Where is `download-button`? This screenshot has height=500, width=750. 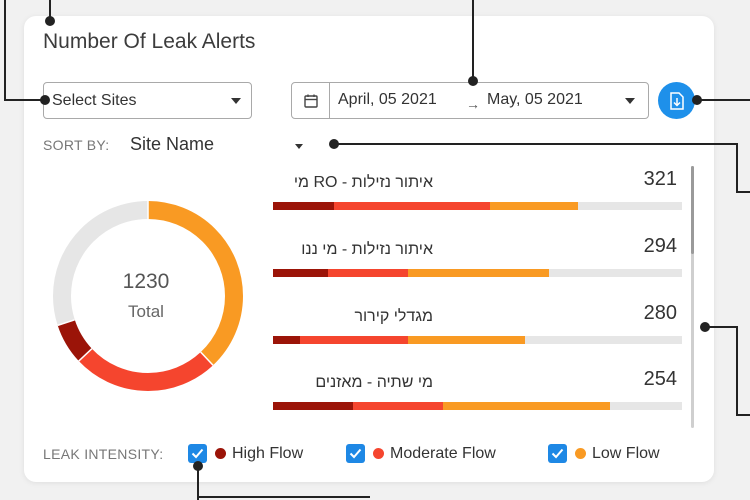 download-button is located at coordinates (676, 100).